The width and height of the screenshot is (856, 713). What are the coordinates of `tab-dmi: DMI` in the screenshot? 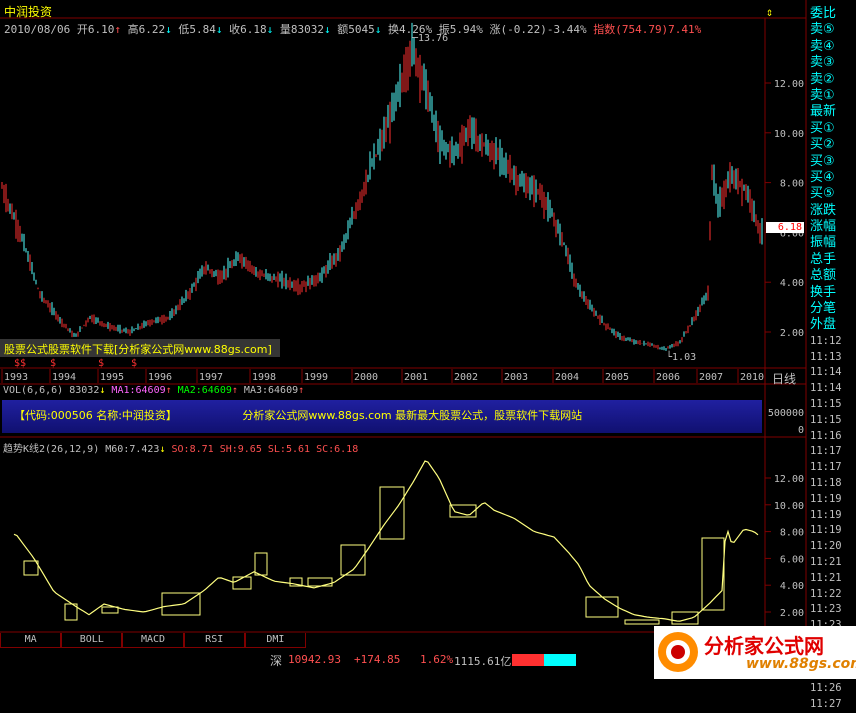 It's located at (275, 640).